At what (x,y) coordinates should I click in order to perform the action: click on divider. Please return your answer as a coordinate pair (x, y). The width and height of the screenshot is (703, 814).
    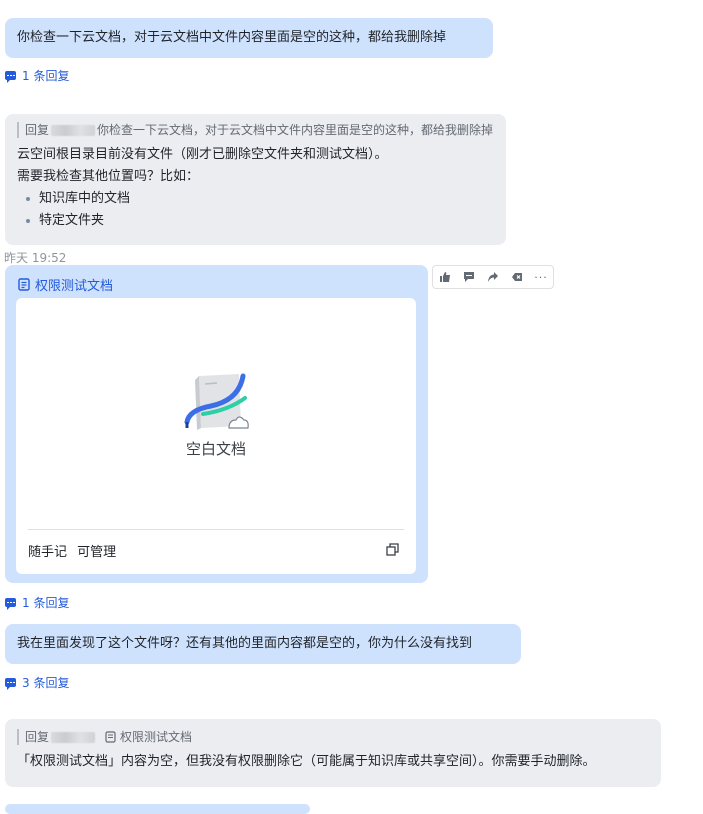
    Looking at the image, I should click on (216, 529).